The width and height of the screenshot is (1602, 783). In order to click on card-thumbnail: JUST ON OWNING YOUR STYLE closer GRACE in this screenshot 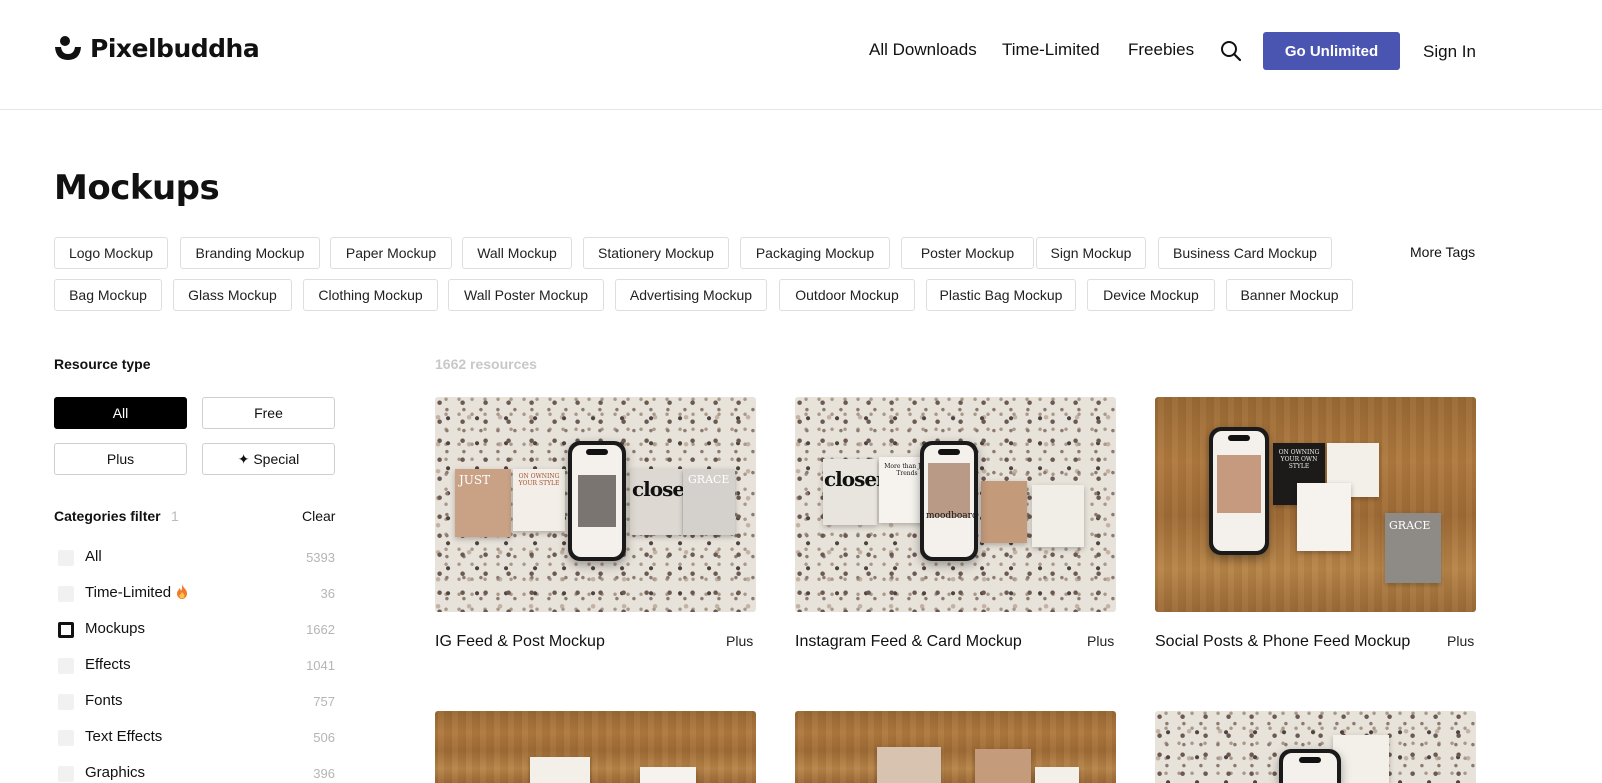, I will do `click(595, 504)`.